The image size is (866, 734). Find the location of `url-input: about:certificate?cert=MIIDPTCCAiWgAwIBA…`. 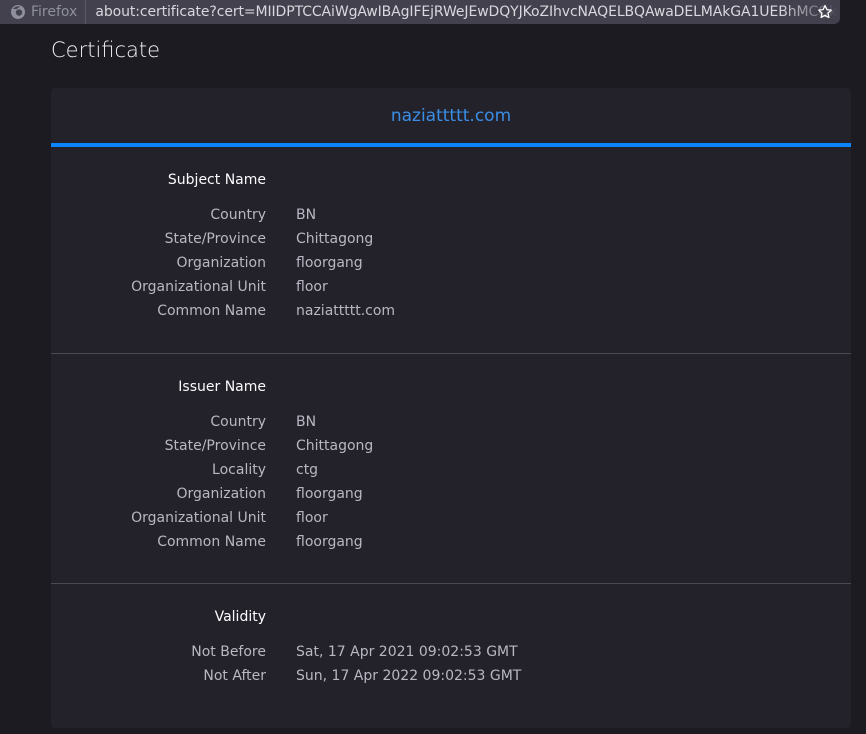

url-input: about:certificate?cert=MIIDPTCCAiWgAwIBA… is located at coordinates (463, 12).